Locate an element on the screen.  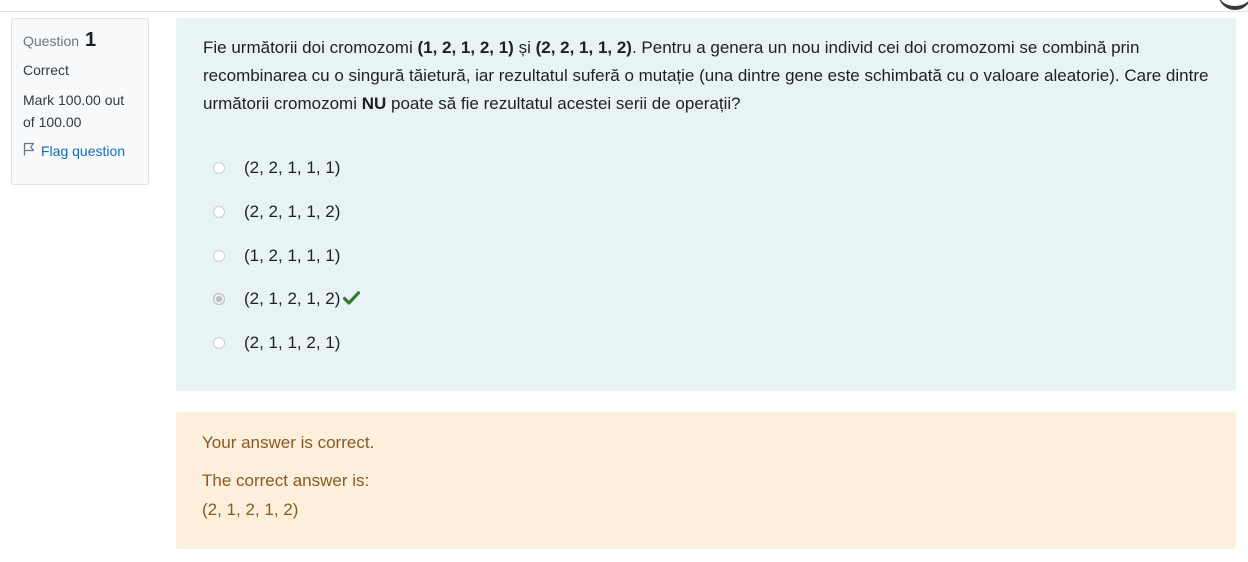
header-divider is located at coordinates (624, 11).